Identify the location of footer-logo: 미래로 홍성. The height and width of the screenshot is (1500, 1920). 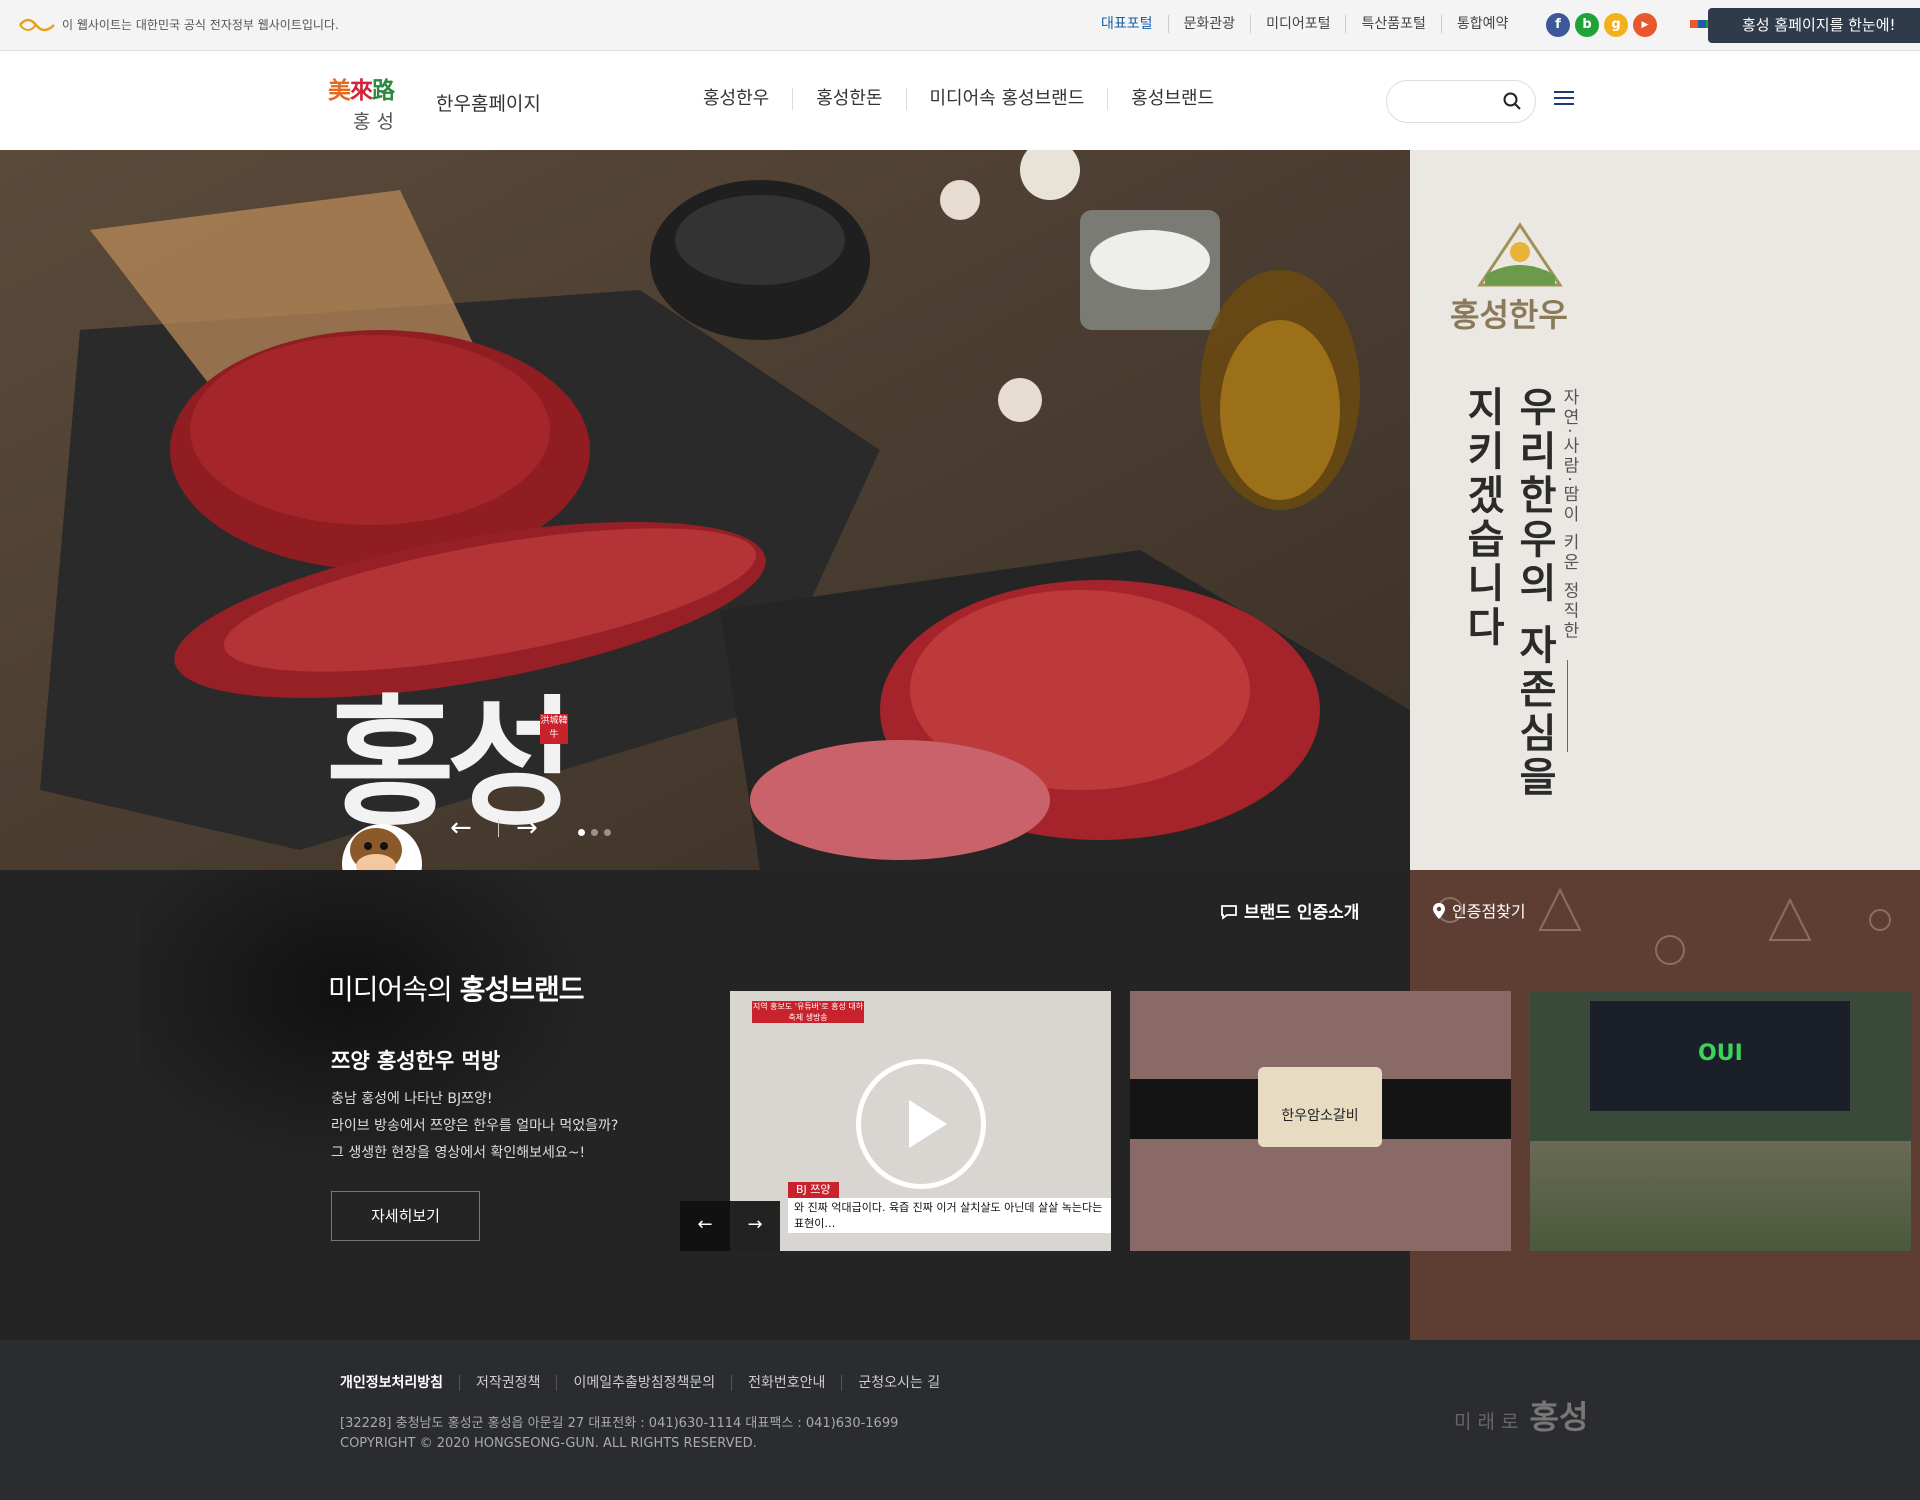
(1521, 1415).